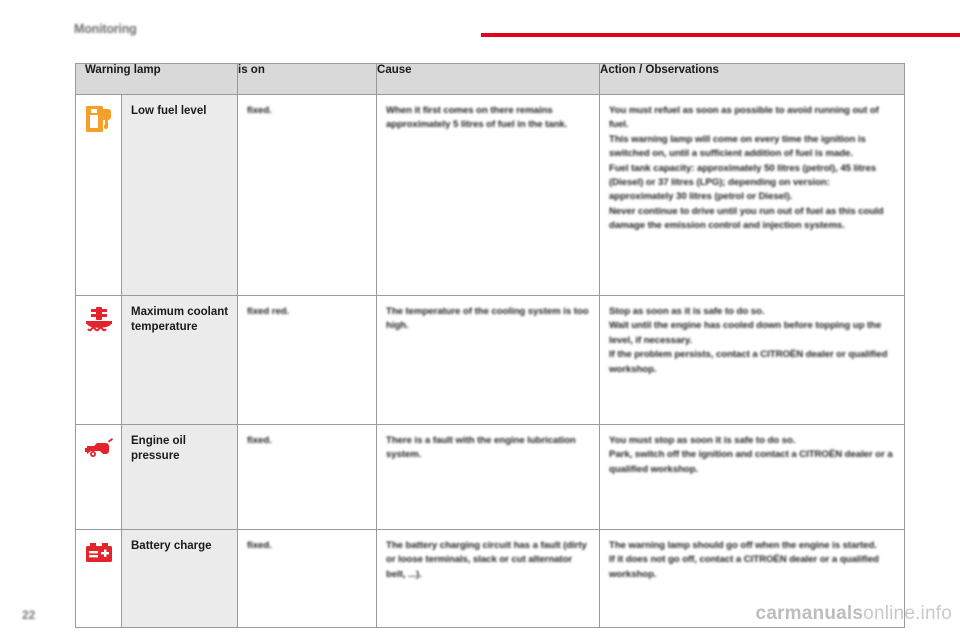 The height and width of the screenshot is (640, 960). I want to click on warning-lamp-name: Maximum coolant temperature, so click(179, 360).